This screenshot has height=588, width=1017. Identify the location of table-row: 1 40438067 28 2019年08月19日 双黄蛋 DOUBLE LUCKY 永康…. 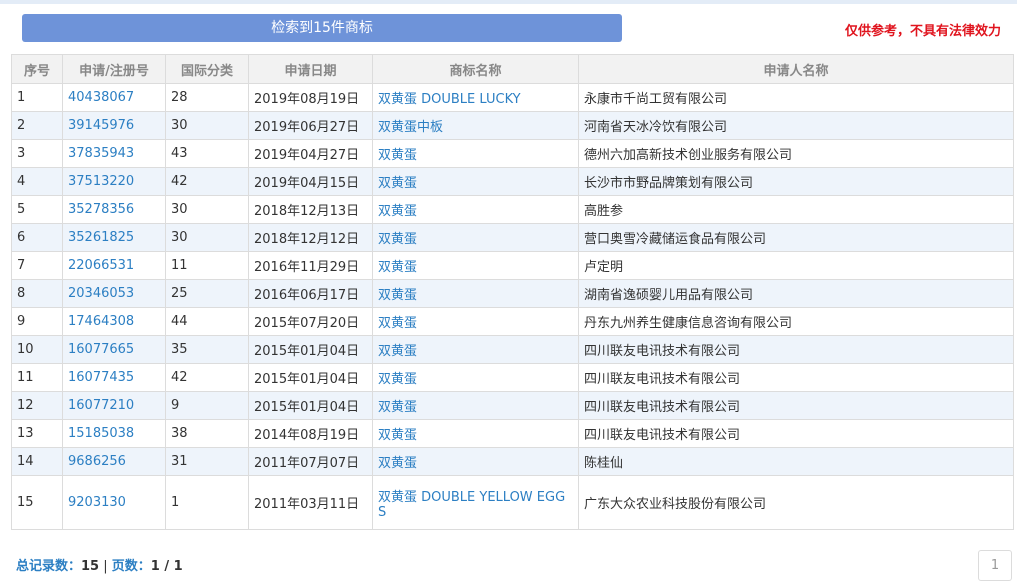
(512, 97).